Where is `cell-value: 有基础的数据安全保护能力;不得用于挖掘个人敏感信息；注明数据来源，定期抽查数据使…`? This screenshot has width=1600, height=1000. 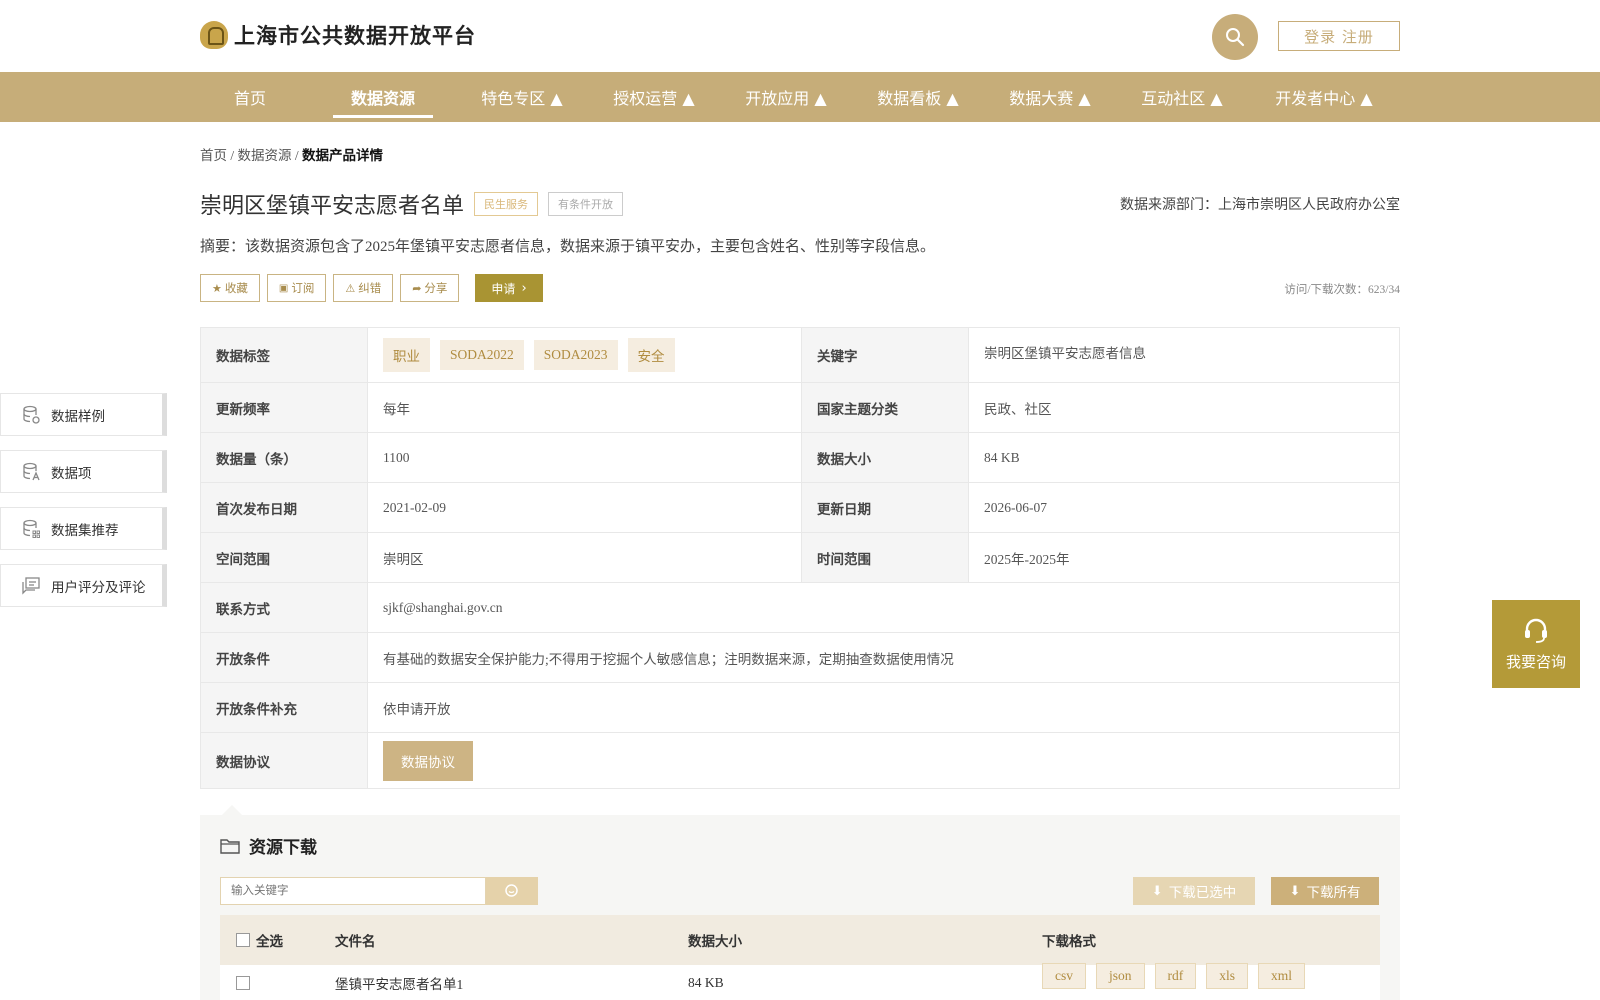 cell-value: 有基础的数据安全保护能力;不得用于挖掘个人敏感信息；注明数据来源，定期抽查数据使… is located at coordinates (668, 659).